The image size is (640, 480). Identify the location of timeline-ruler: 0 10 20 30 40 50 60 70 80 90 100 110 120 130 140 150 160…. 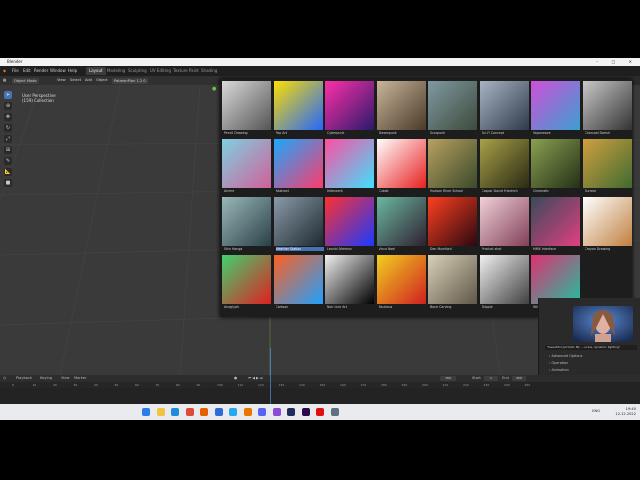
(265, 385).